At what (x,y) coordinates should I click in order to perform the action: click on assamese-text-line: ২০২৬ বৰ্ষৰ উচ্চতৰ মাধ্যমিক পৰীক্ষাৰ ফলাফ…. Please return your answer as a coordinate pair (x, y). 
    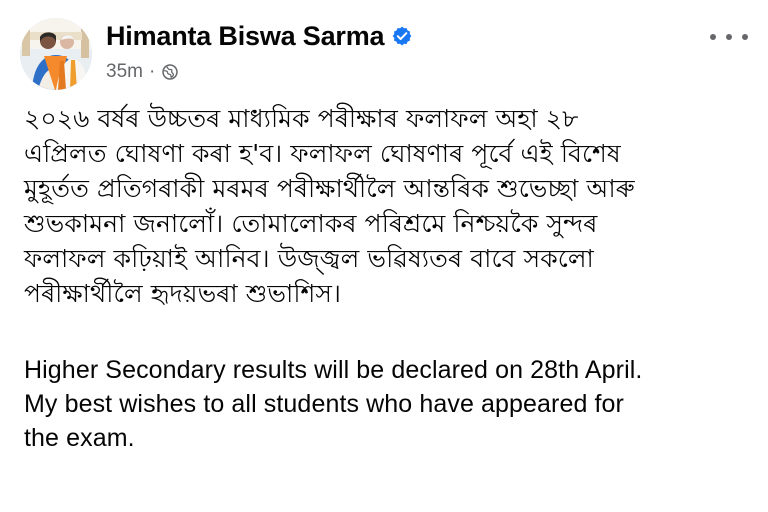
    Looking at the image, I should click on (301, 118).